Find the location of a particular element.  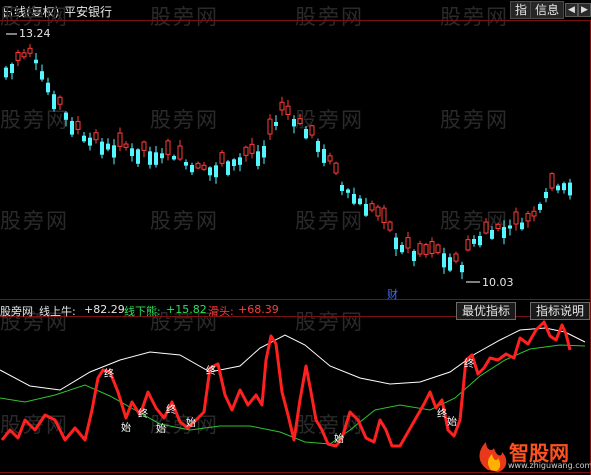

line-up-label: 线上牛: is located at coordinates (57, 311).